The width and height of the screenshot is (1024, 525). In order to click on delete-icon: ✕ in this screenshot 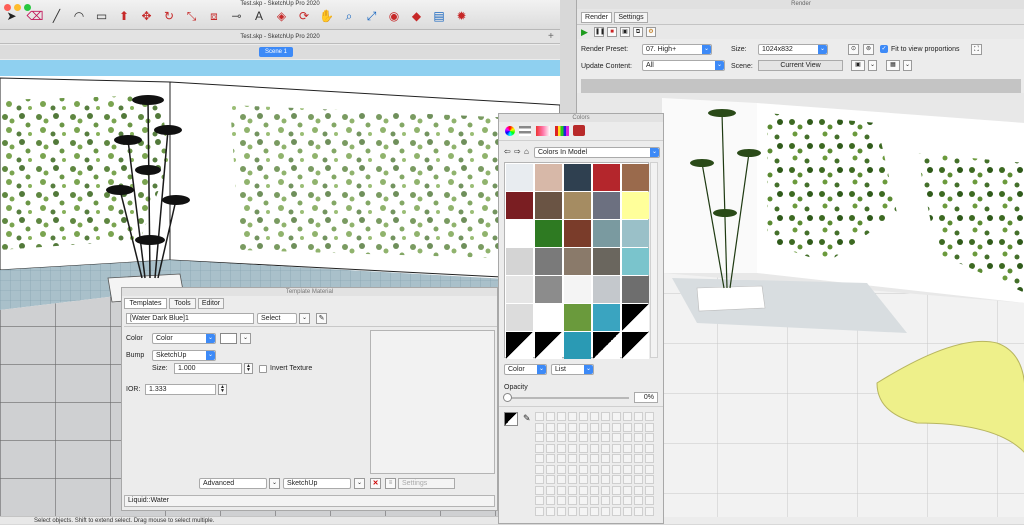, I will do `click(375, 483)`.